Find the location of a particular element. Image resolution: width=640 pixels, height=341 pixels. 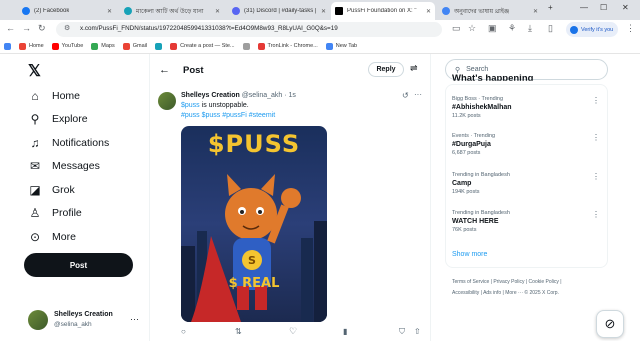

x-logo-icon is located at coordinates (339, 11).